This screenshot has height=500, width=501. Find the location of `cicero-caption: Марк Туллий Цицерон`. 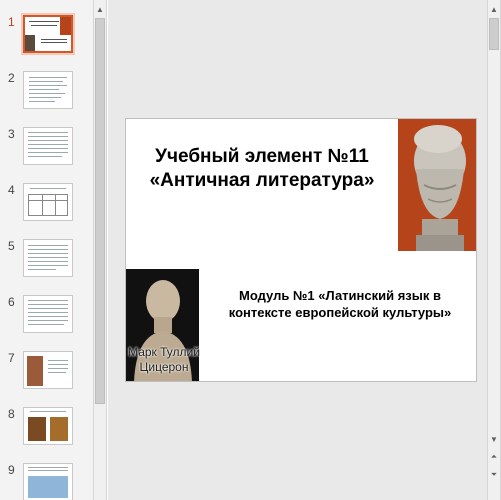

cicero-caption: Марк Туллий Цицерон is located at coordinates (164, 360).